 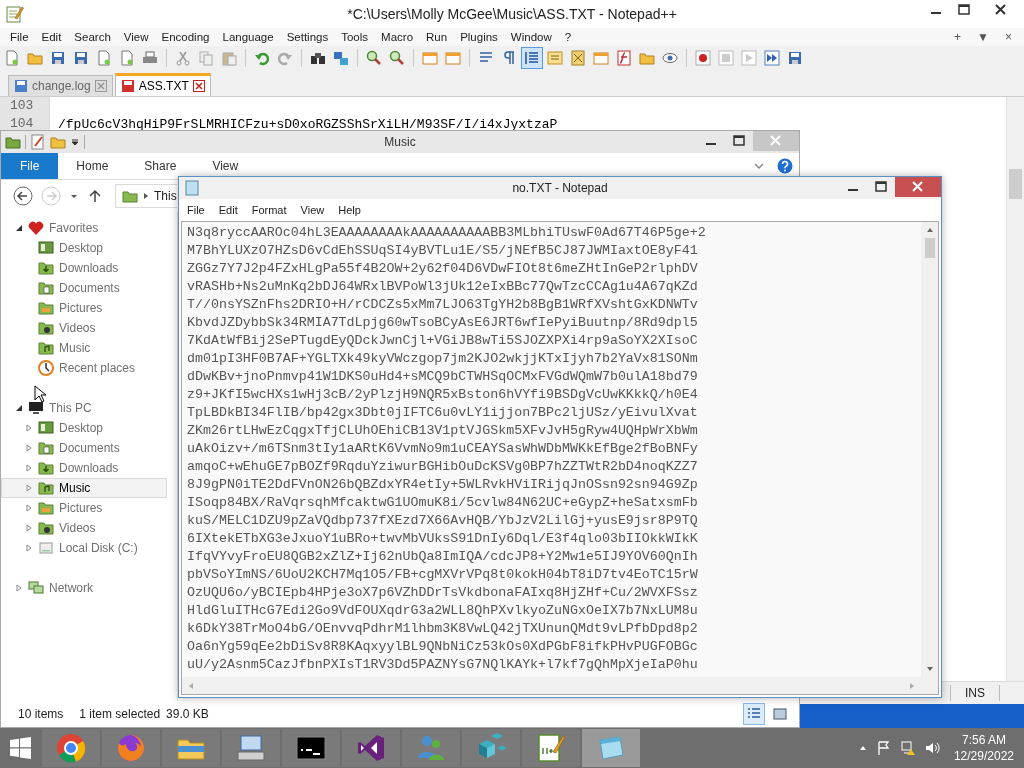 What do you see at coordinates (162, 84) in the screenshot?
I see `file-tab: ASS.TXT` at bounding box center [162, 84].